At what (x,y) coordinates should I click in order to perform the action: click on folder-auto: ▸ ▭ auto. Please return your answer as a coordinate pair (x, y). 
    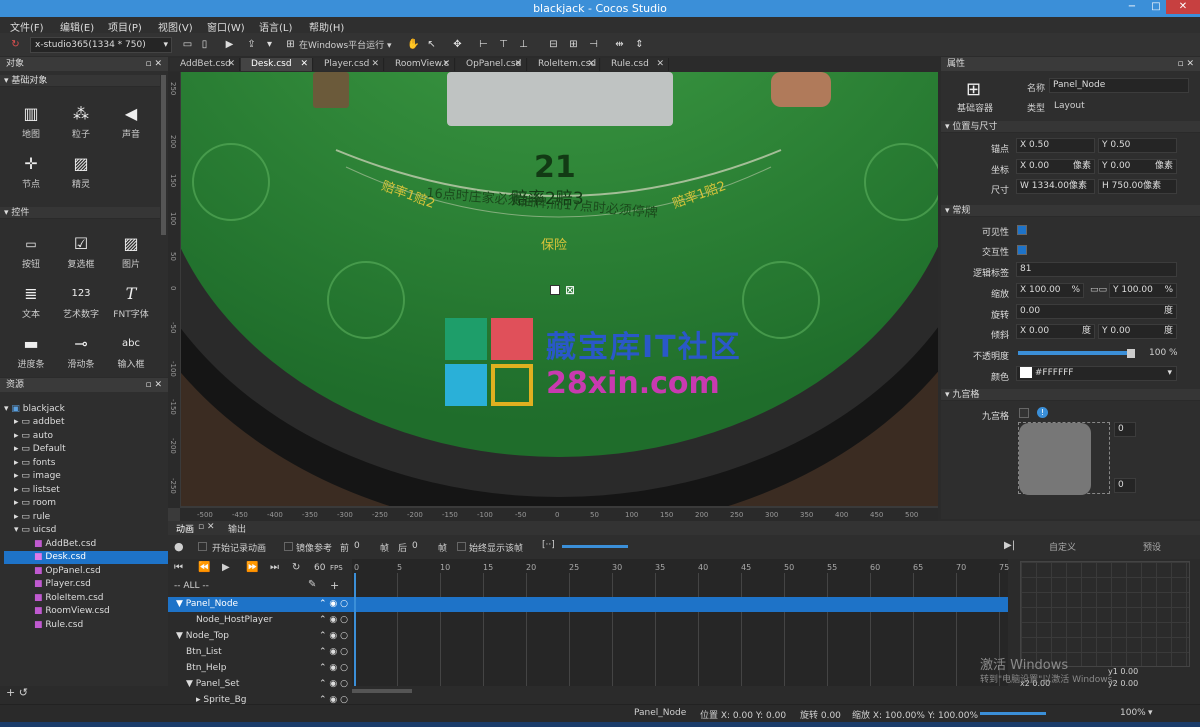
    Looking at the image, I should click on (33, 436).